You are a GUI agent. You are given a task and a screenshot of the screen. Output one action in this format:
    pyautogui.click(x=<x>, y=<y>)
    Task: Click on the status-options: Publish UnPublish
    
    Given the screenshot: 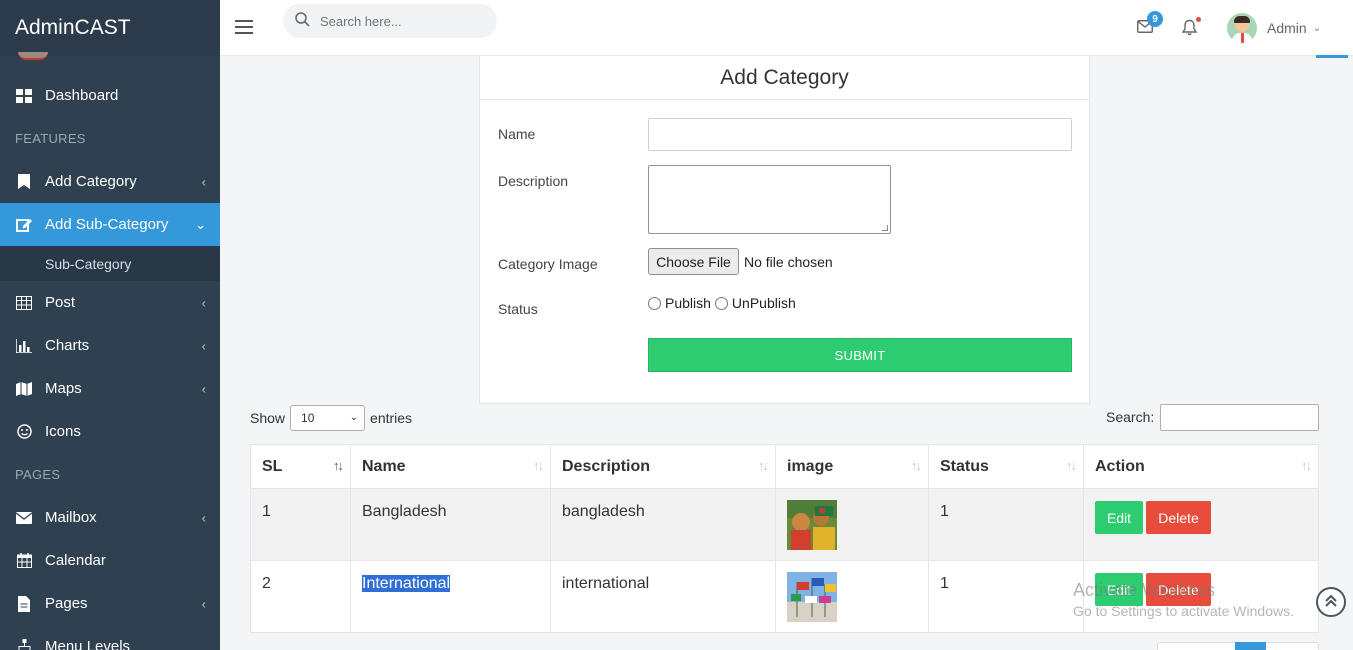 What is the action you would take?
    pyautogui.click(x=724, y=303)
    